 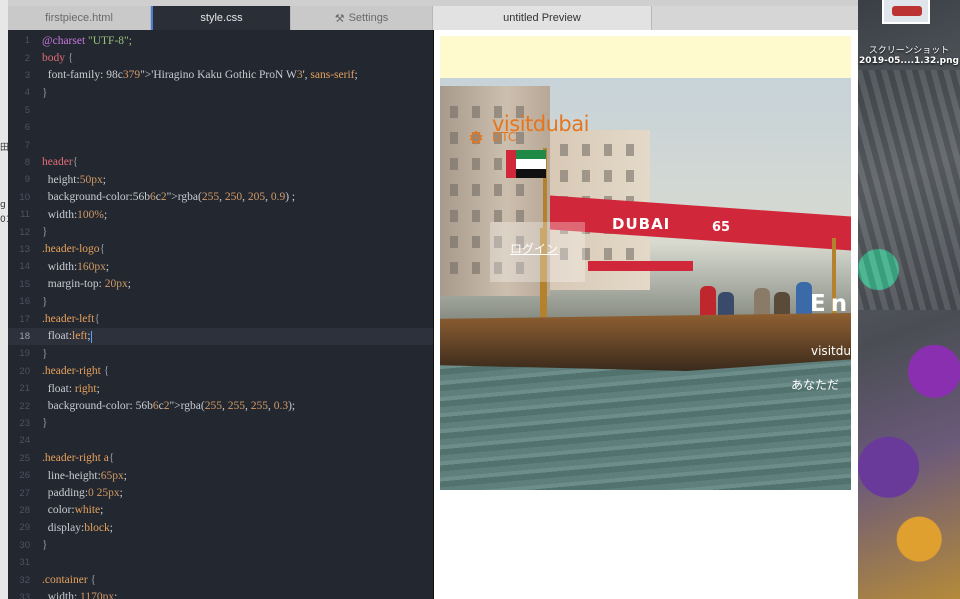 What do you see at coordinates (220, 214) in the screenshot?
I see `code-line: 11 width:100%;` at bounding box center [220, 214].